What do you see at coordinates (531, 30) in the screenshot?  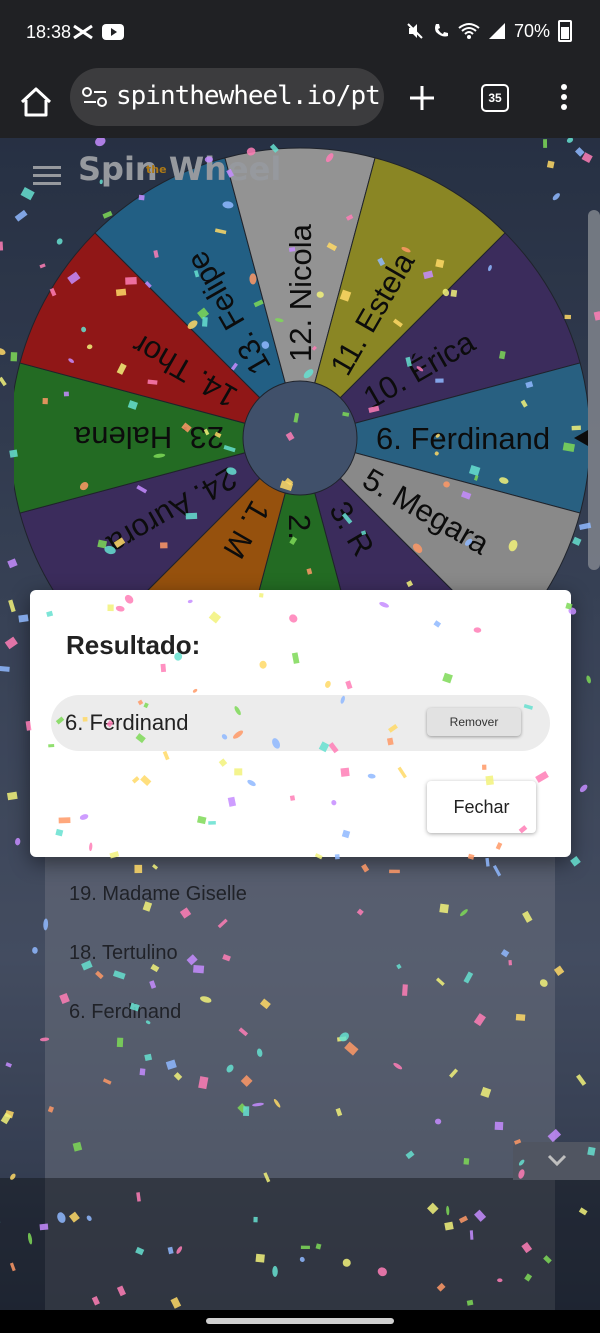 I see `battery-percent: 70%` at bounding box center [531, 30].